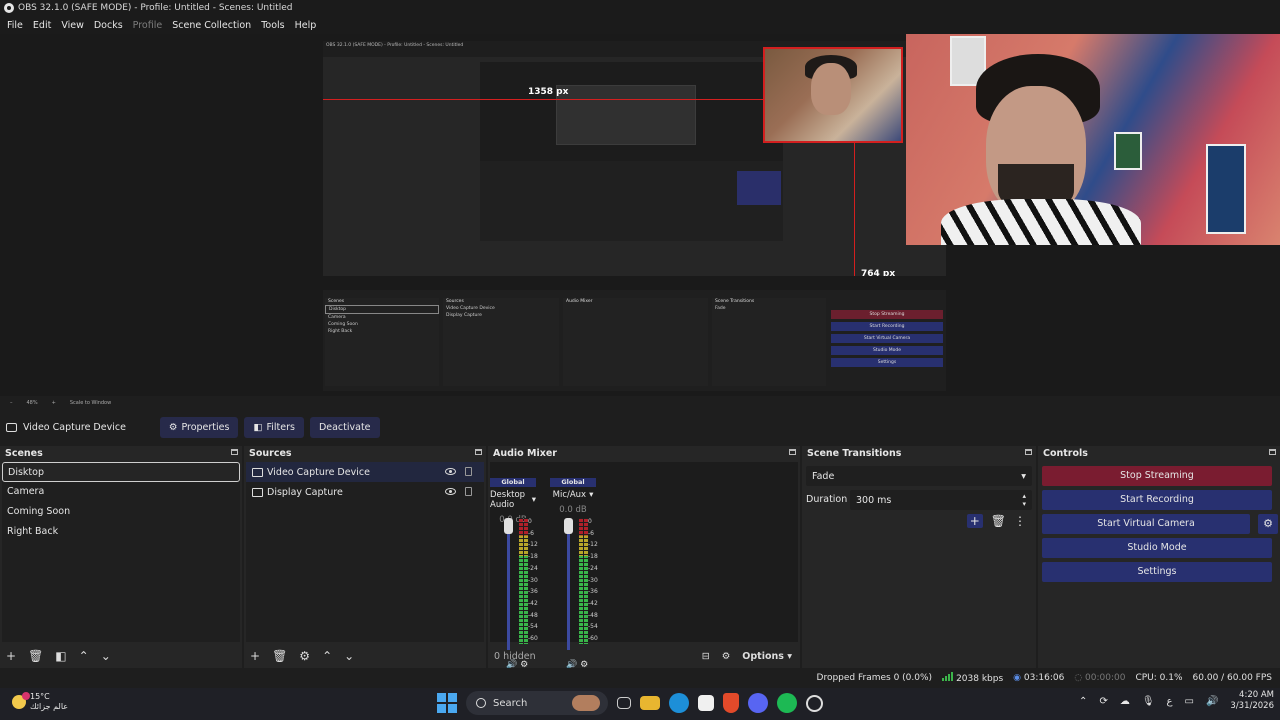  I want to click on add-transition-icon: +, so click(974, 521).